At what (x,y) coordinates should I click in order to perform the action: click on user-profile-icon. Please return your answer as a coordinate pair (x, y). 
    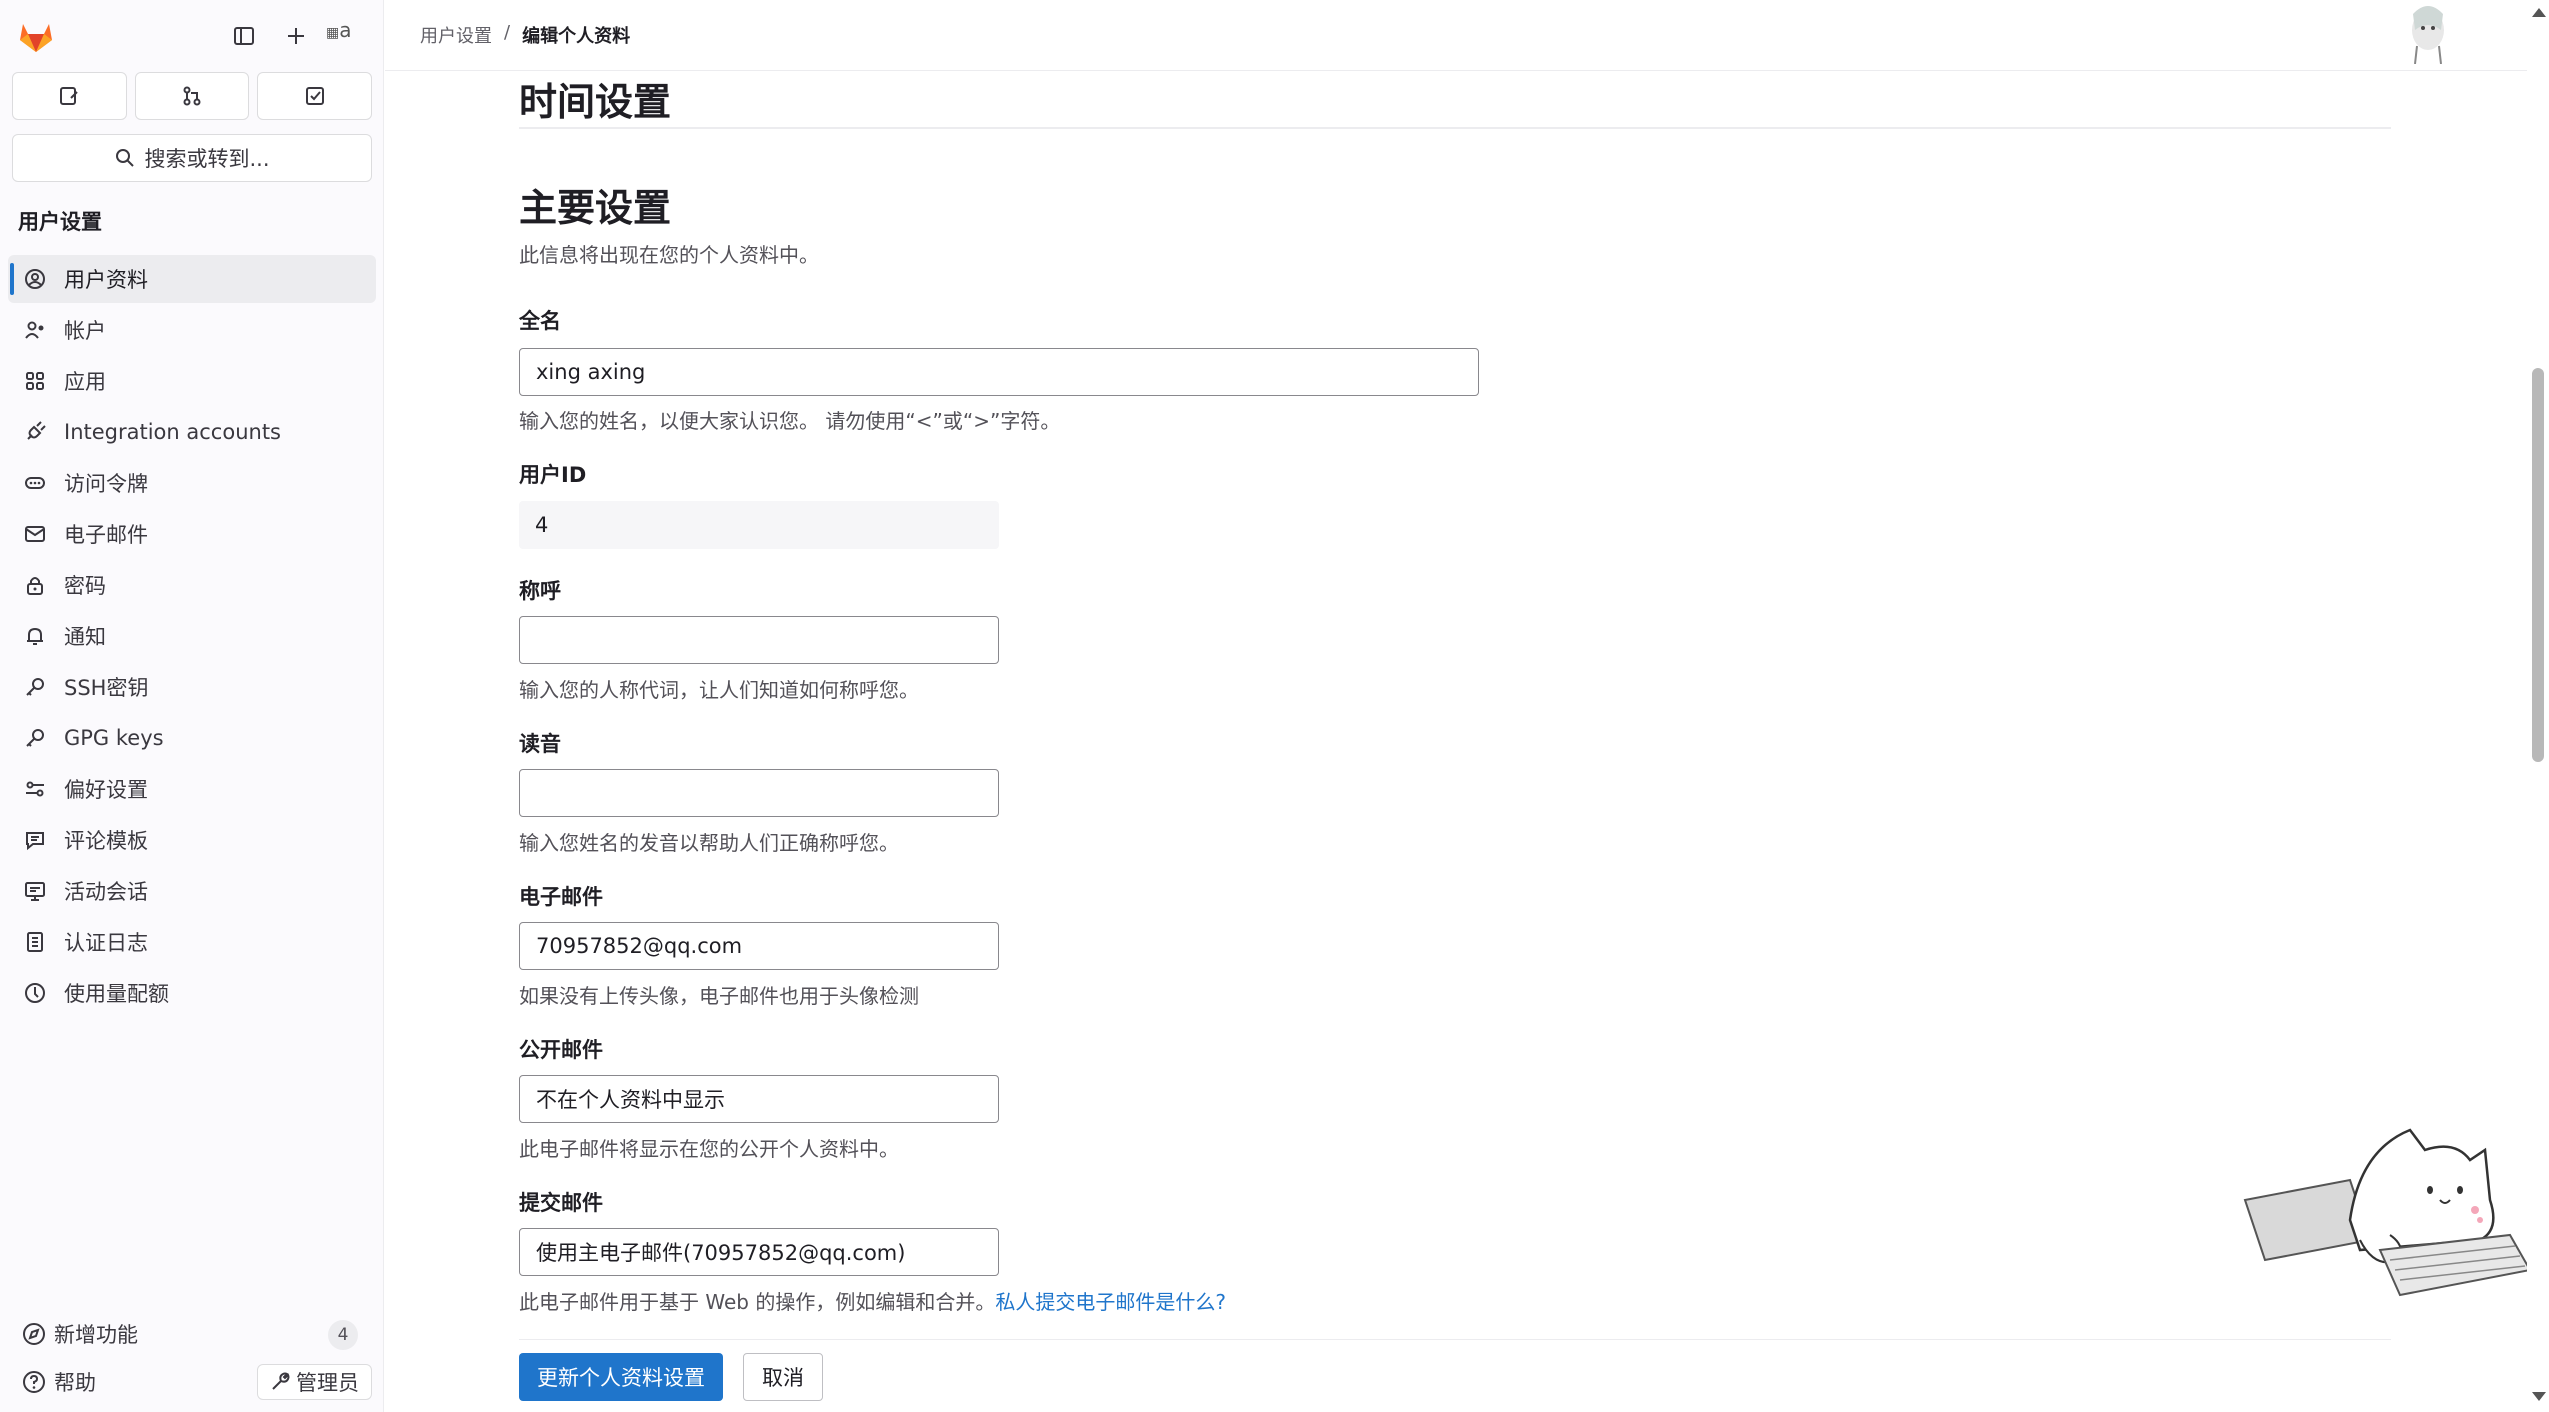
    Looking at the image, I should click on (35, 279).